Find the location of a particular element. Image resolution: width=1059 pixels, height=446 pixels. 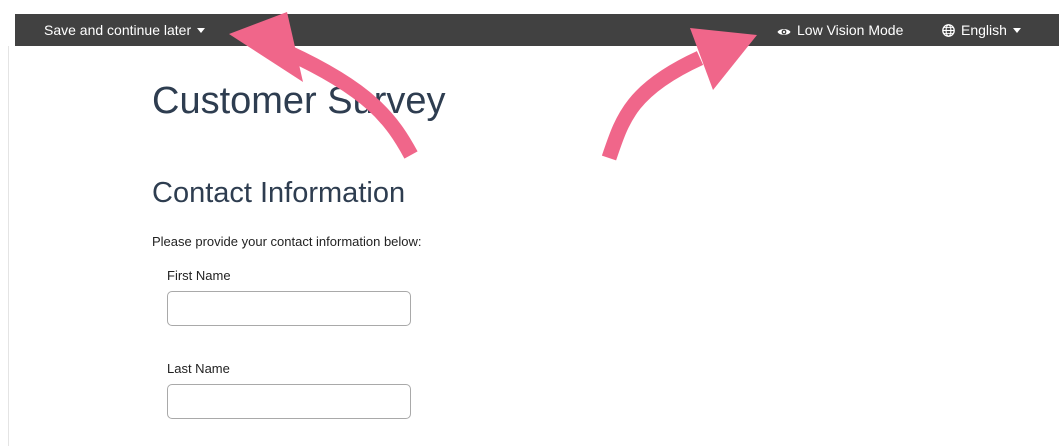

language-label: English is located at coordinates (984, 30).